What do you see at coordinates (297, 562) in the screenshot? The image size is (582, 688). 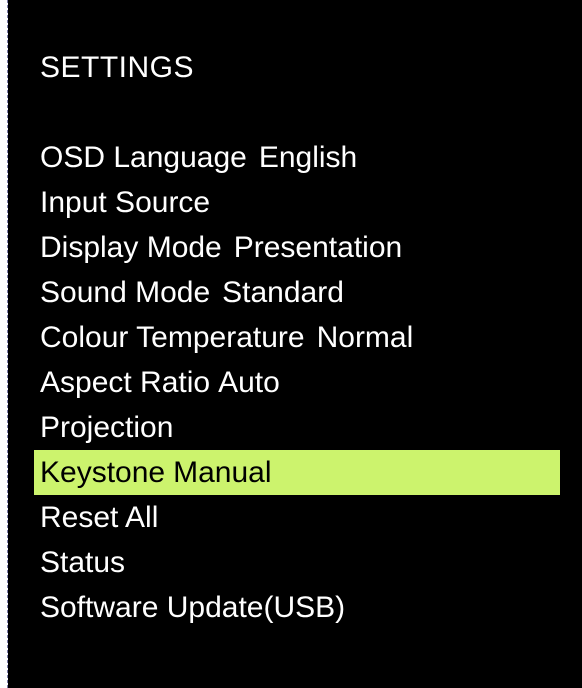 I see `menu-item-status: Status` at bounding box center [297, 562].